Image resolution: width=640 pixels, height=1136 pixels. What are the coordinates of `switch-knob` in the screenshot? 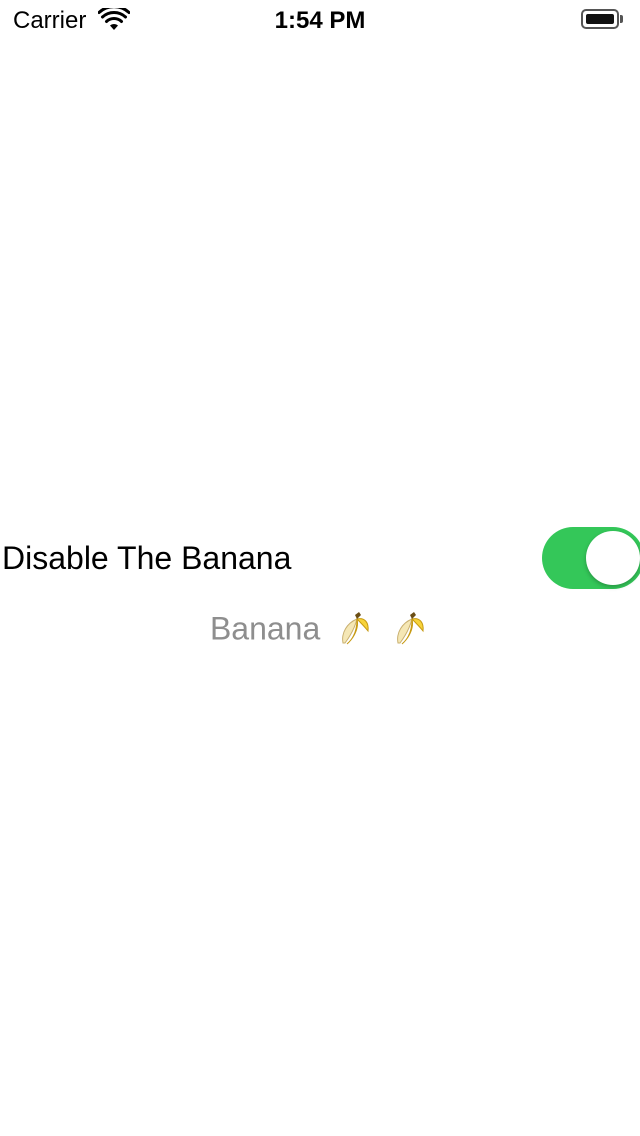 It's located at (613, 558).